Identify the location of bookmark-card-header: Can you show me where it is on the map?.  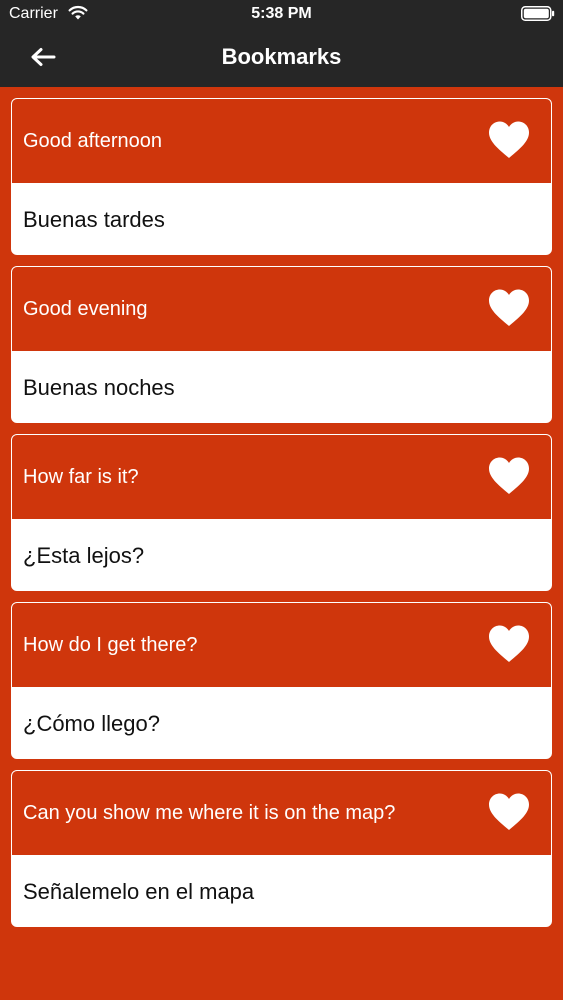
(281, 813).